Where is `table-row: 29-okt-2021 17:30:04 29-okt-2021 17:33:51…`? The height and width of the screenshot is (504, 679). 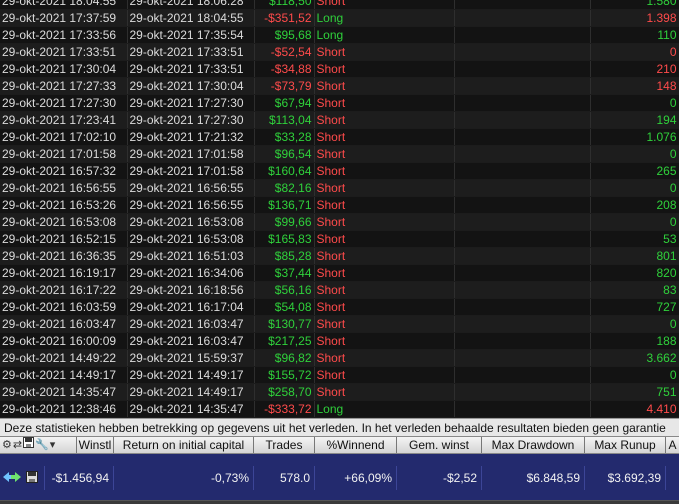
table-row: 29-okt-2021 17:30:04 29-okt-2021 17:33:51… is located at coordinates (339, 69).